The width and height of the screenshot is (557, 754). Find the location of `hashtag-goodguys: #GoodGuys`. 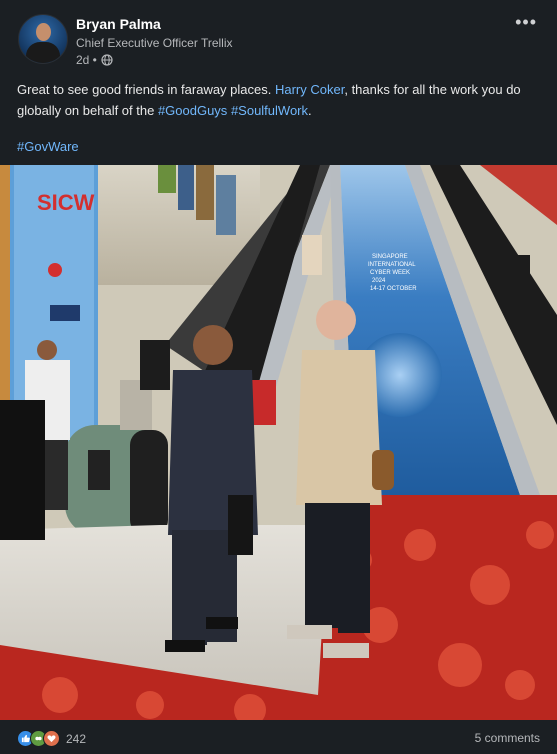

hashtag-goodguys: #GoodGuys is located at coordinates (192, 110).